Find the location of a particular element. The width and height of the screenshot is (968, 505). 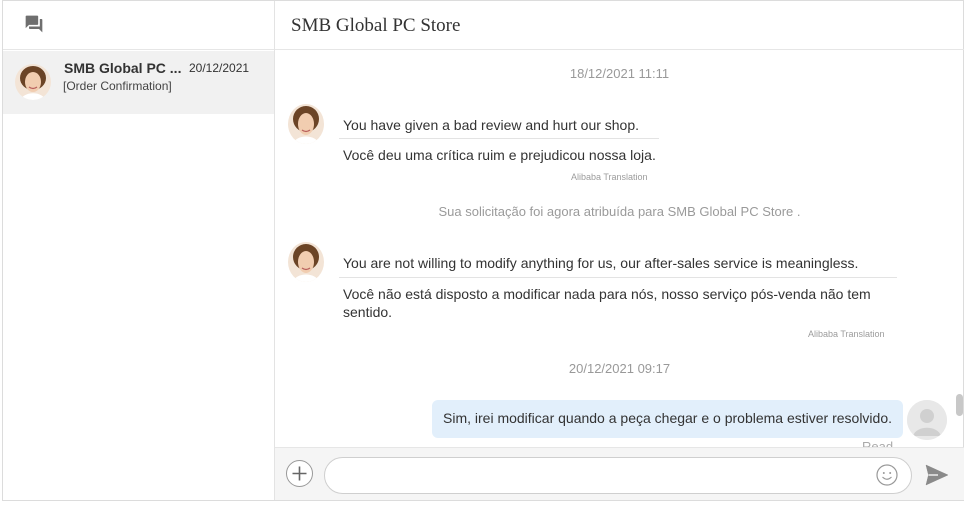

message-composer is located at coordinates (619, 473).